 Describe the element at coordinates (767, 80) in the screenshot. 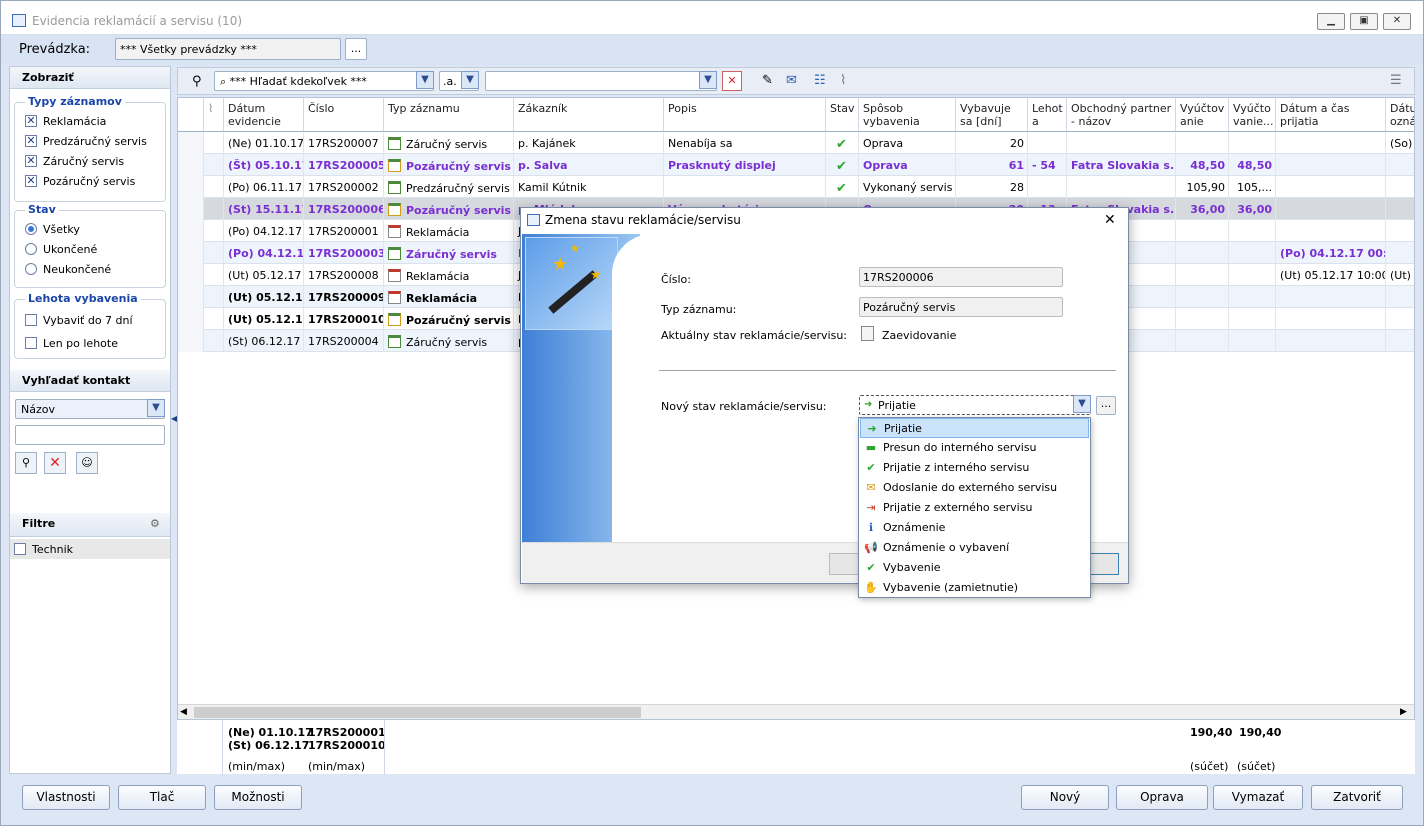

I see `wand-icon: ✎` at that location.